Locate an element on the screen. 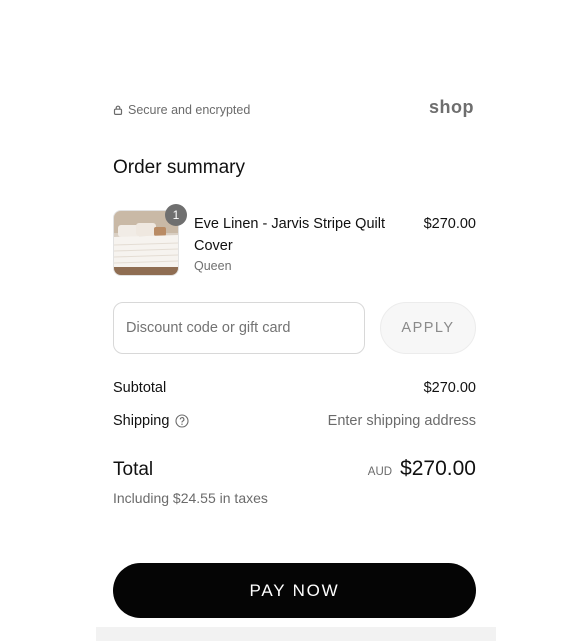 This screenshot has height=641, width=564. pay-now-button: PAY NOW is located at coordinates (294, 590).